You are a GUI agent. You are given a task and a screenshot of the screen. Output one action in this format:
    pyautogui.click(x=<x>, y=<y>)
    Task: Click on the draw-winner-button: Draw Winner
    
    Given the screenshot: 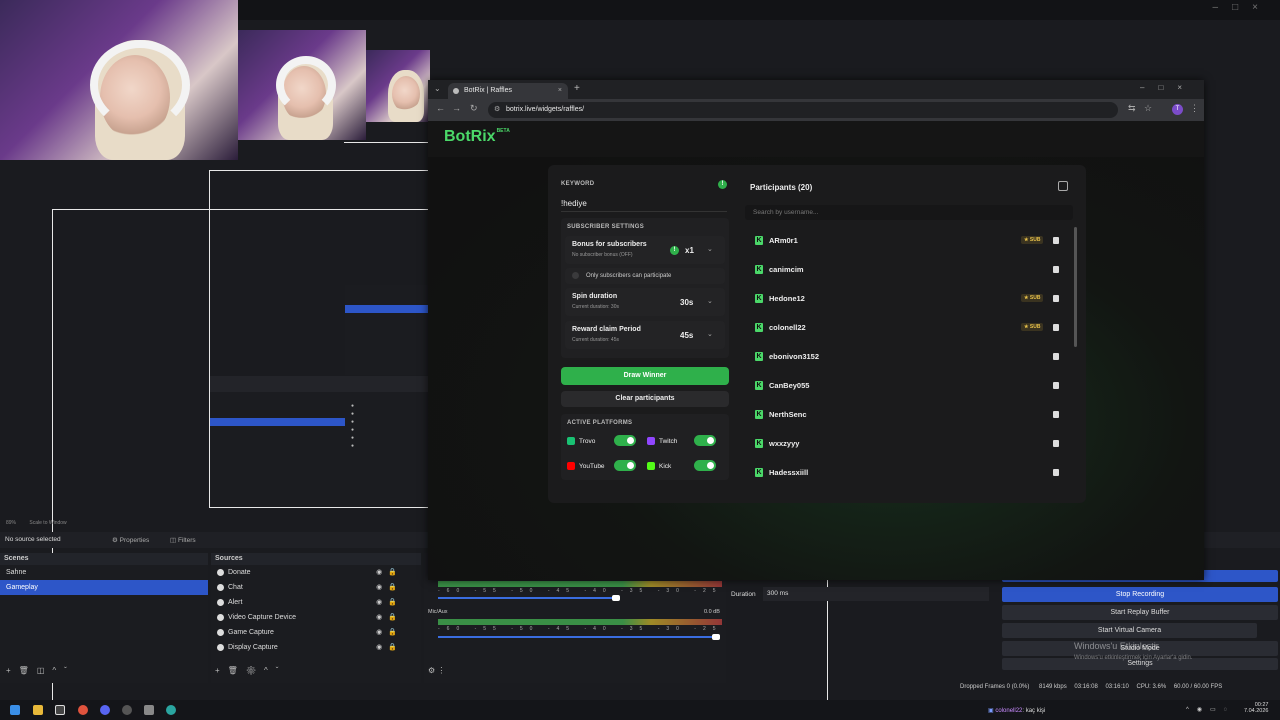 What is the action you would take?
    pyautogui.click(x=645, y=376)
    